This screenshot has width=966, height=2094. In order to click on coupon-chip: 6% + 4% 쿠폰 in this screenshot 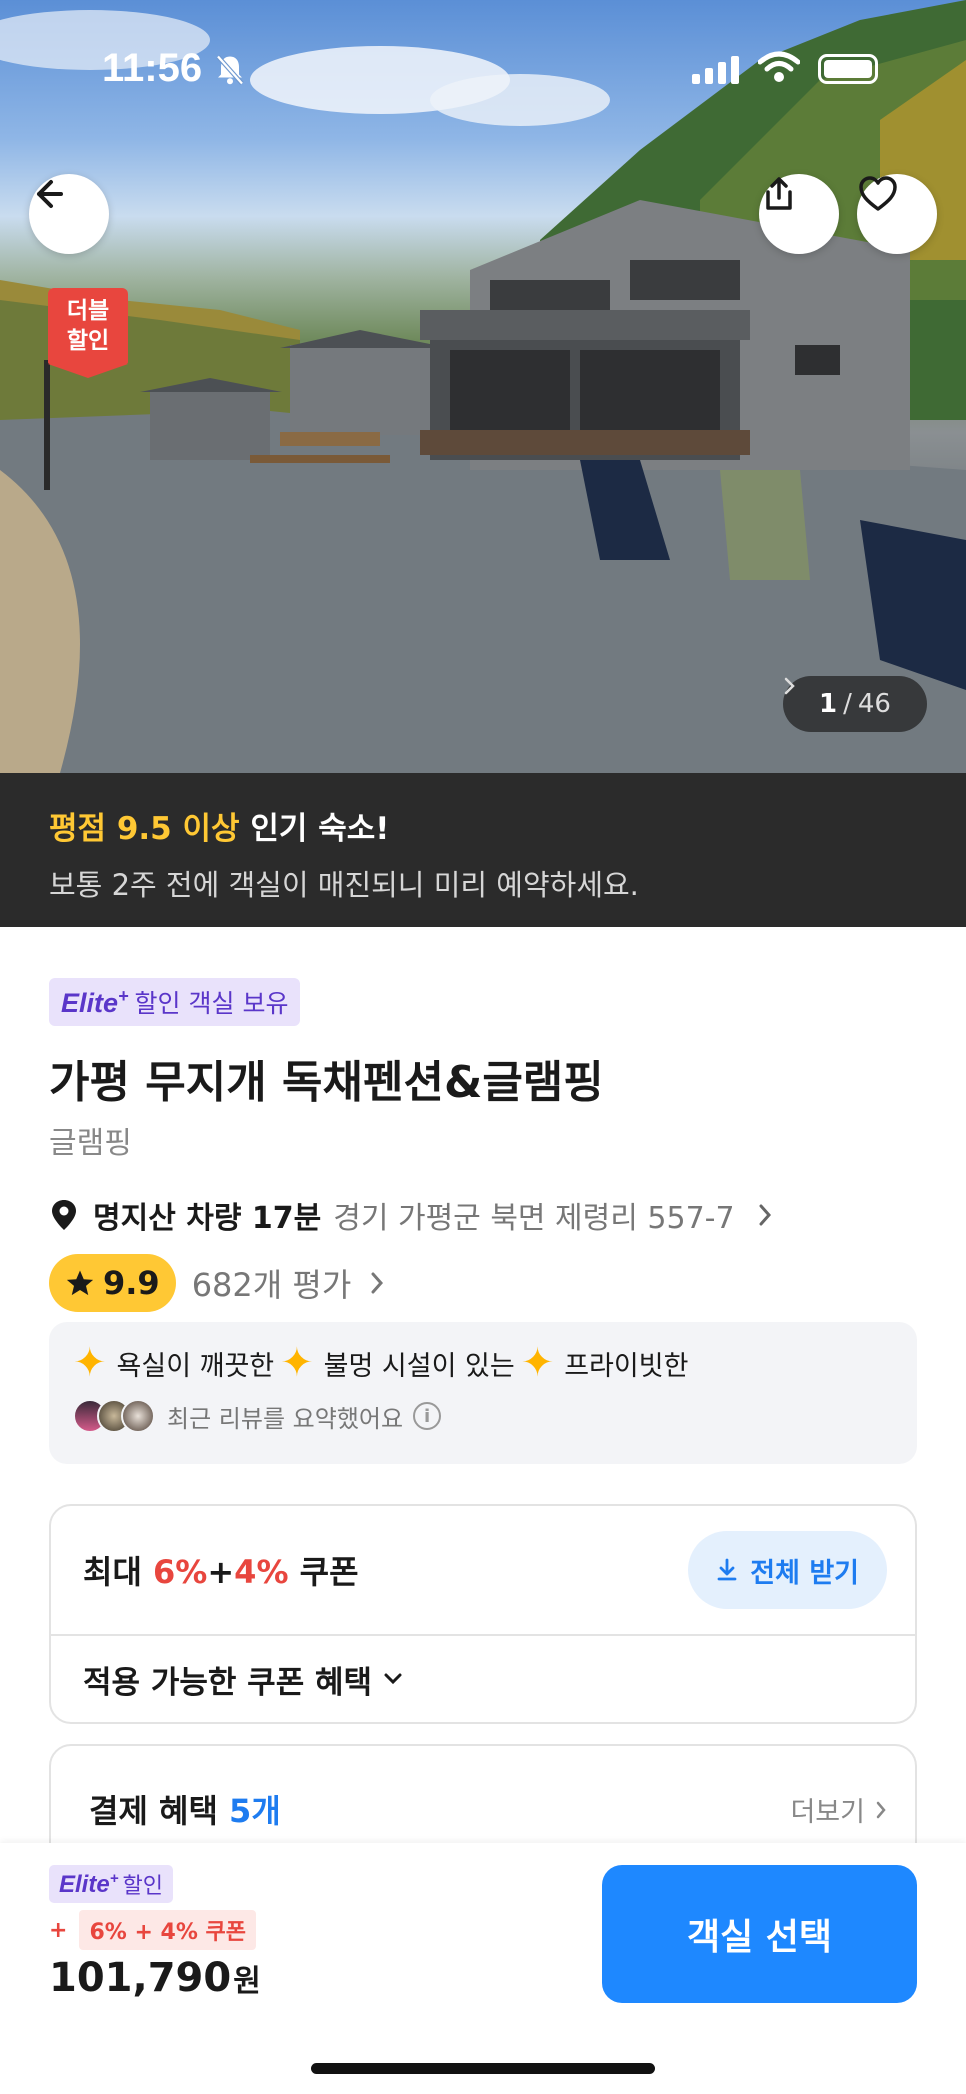, I will do `click(168, 1930)`.